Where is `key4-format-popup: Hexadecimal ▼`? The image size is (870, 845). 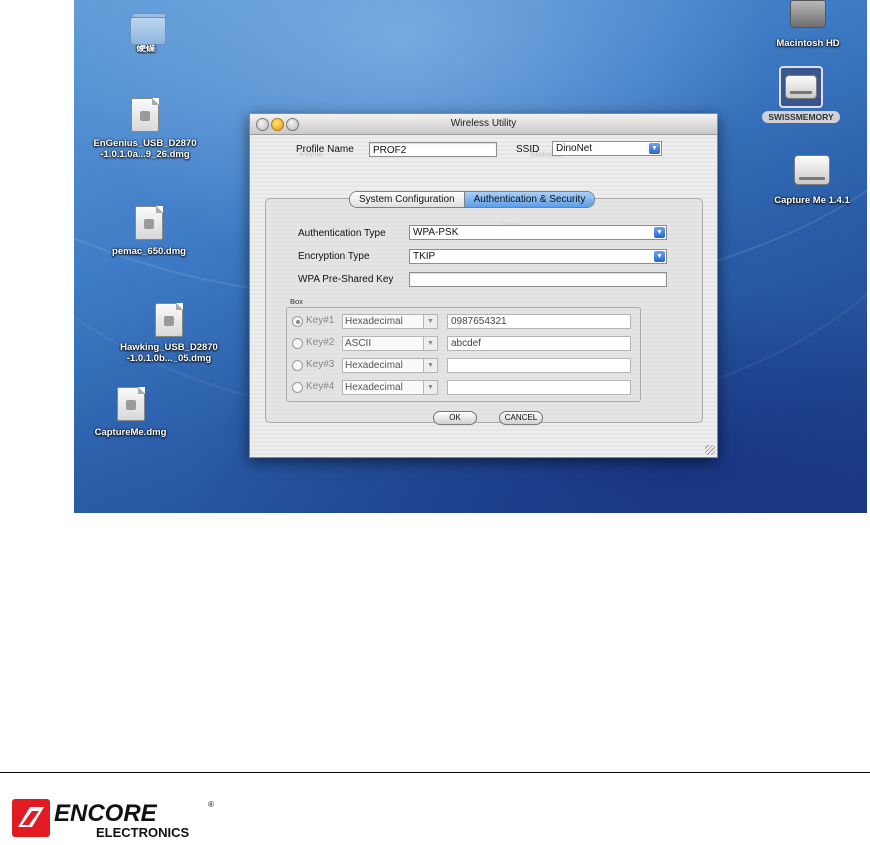
key4-format-popup: Hexadecimal ▼ is located at coordinates (390, 387).